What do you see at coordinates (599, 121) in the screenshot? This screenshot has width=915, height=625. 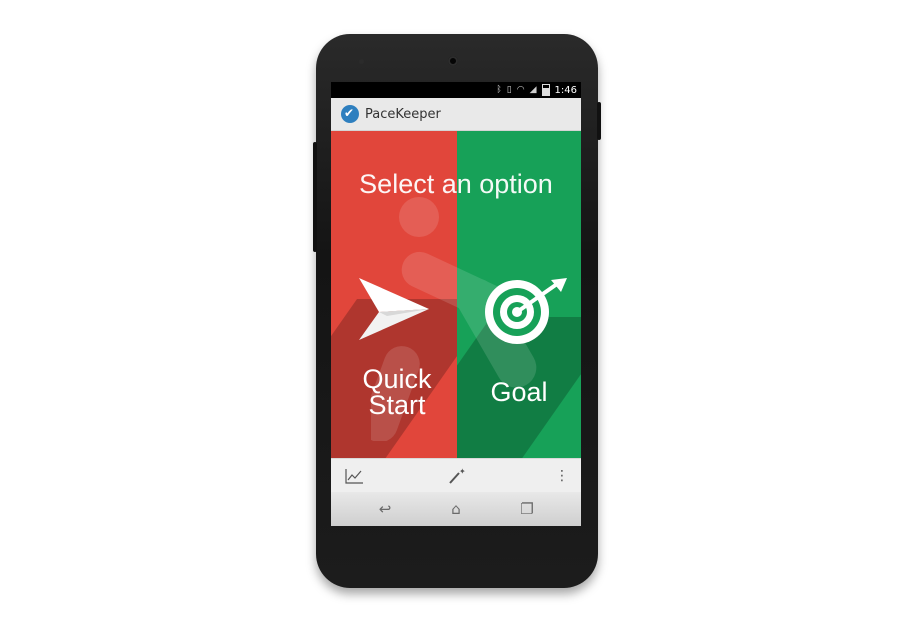 I see `power-button` at bounding box center [599, 121].